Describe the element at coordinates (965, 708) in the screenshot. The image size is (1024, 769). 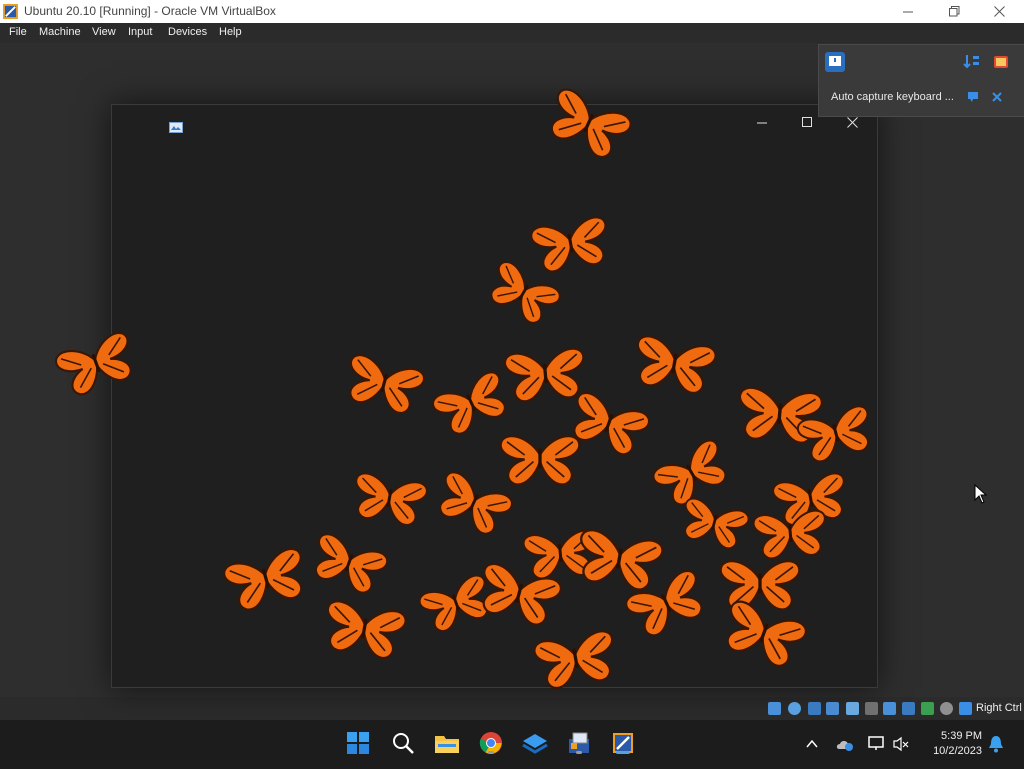
I see `host-key-icon` at that location.